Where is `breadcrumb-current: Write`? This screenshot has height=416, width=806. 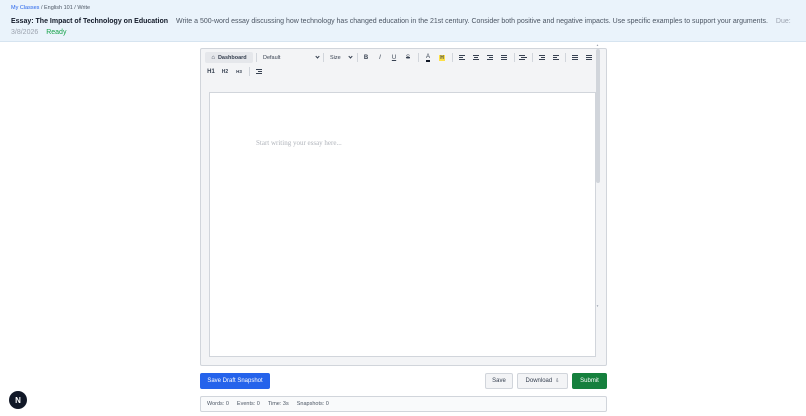
breadcrumb-current: Write is located at coordinates (84, 8).